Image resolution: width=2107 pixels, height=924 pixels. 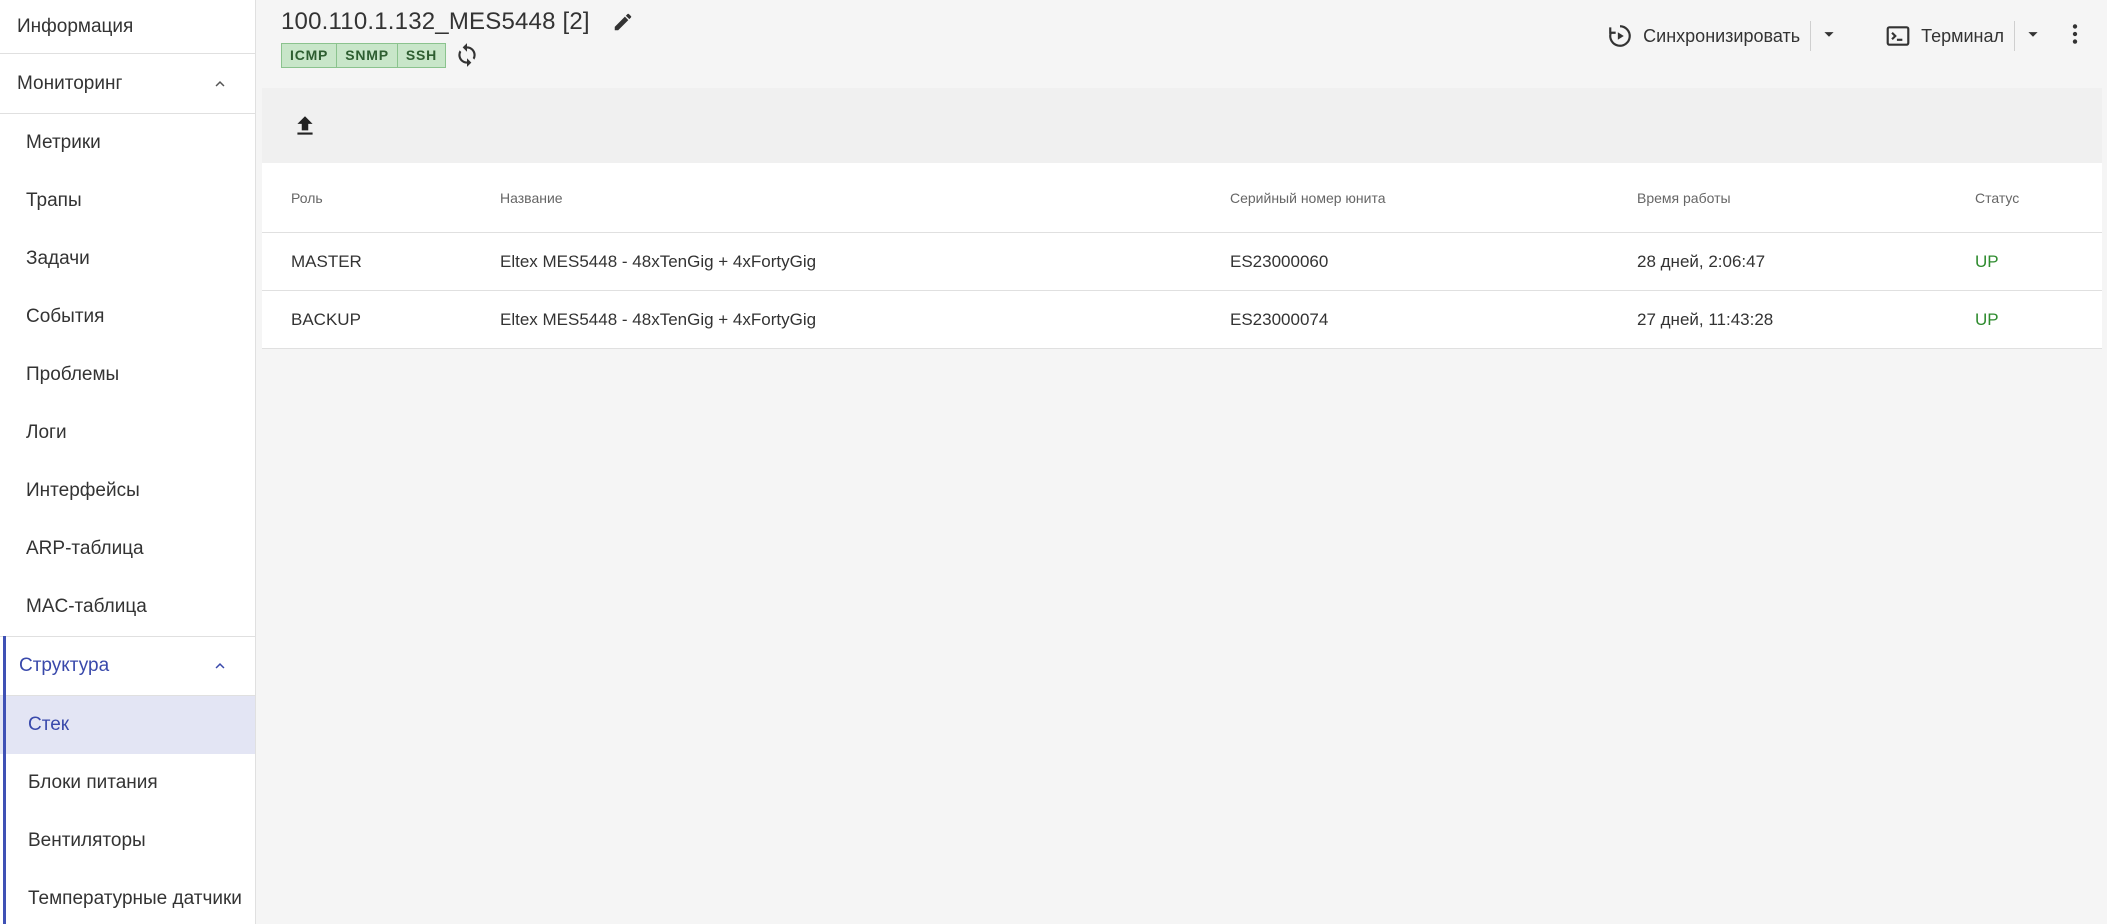 I want to click on column-header-name: Название, so click(x=531, y=198).